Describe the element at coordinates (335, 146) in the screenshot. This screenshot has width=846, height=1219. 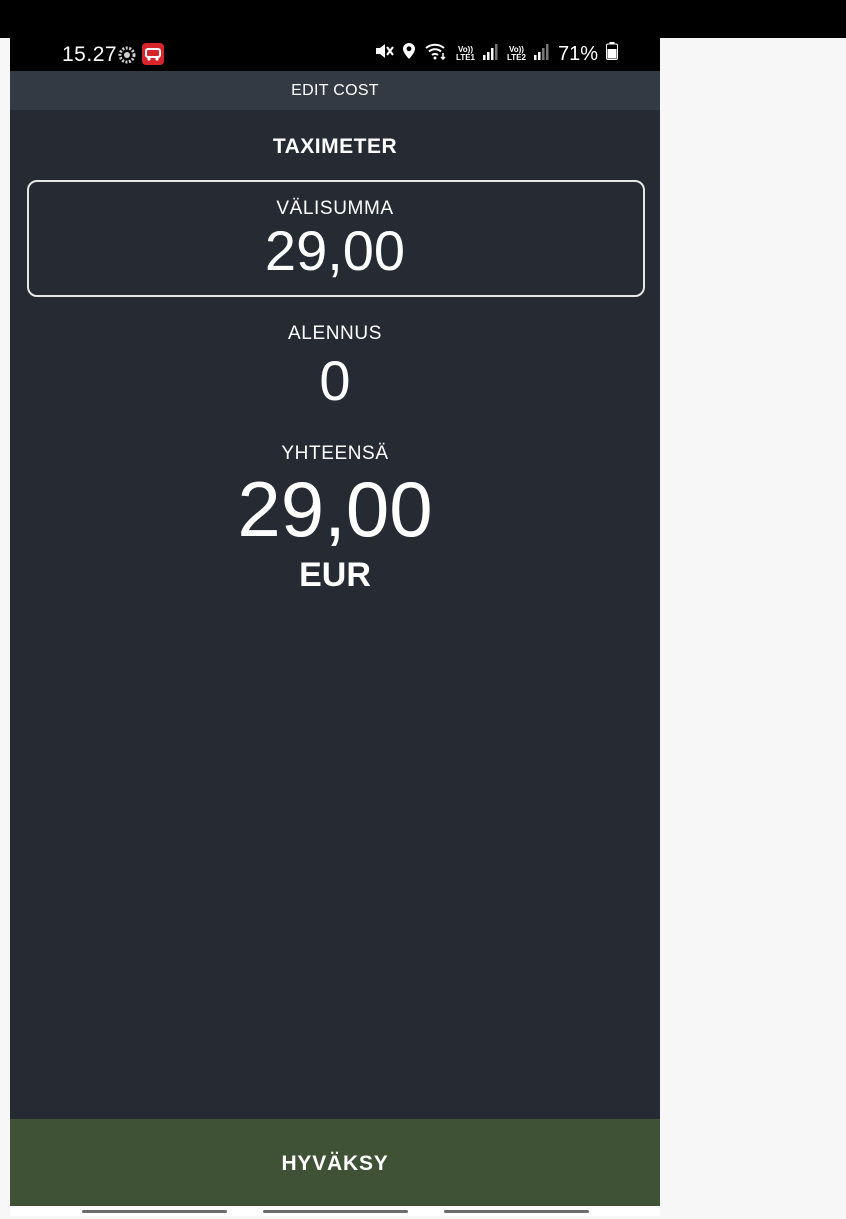
I see `section-title: TAXIMETER` at that location.